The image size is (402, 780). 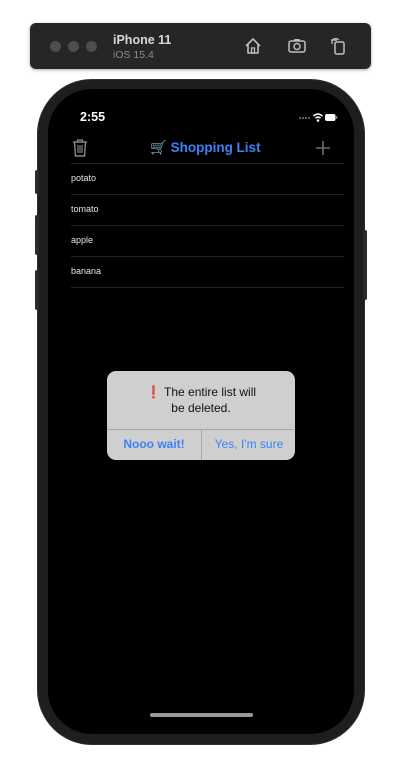 What do you see at coordinates (153, 392) in the screenshot?
I see `exclamation-emoji: ❗` at bounding box center [153, 392].